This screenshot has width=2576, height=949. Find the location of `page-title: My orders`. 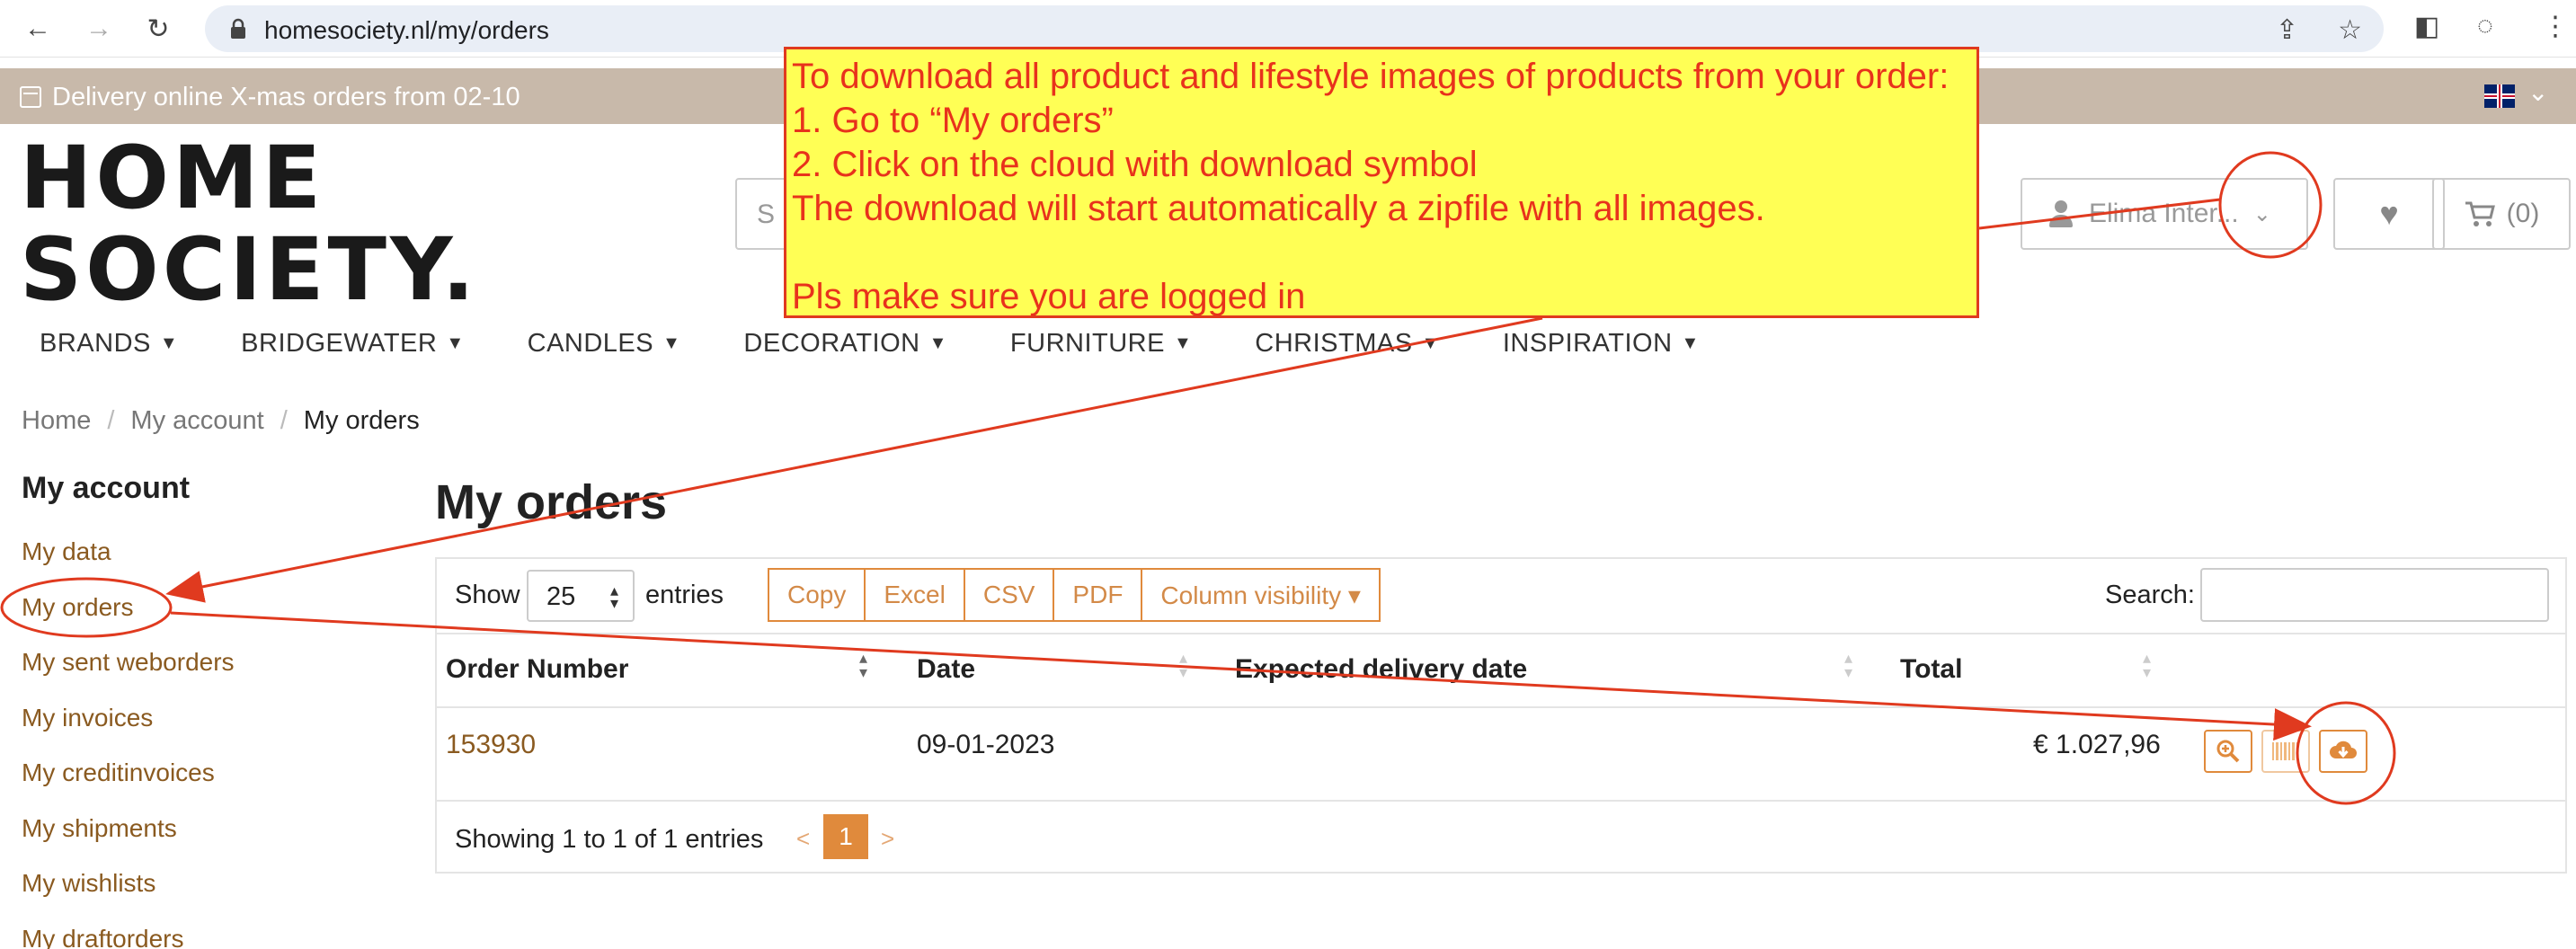

page-title: My orders is located at coordinates (551, 502).